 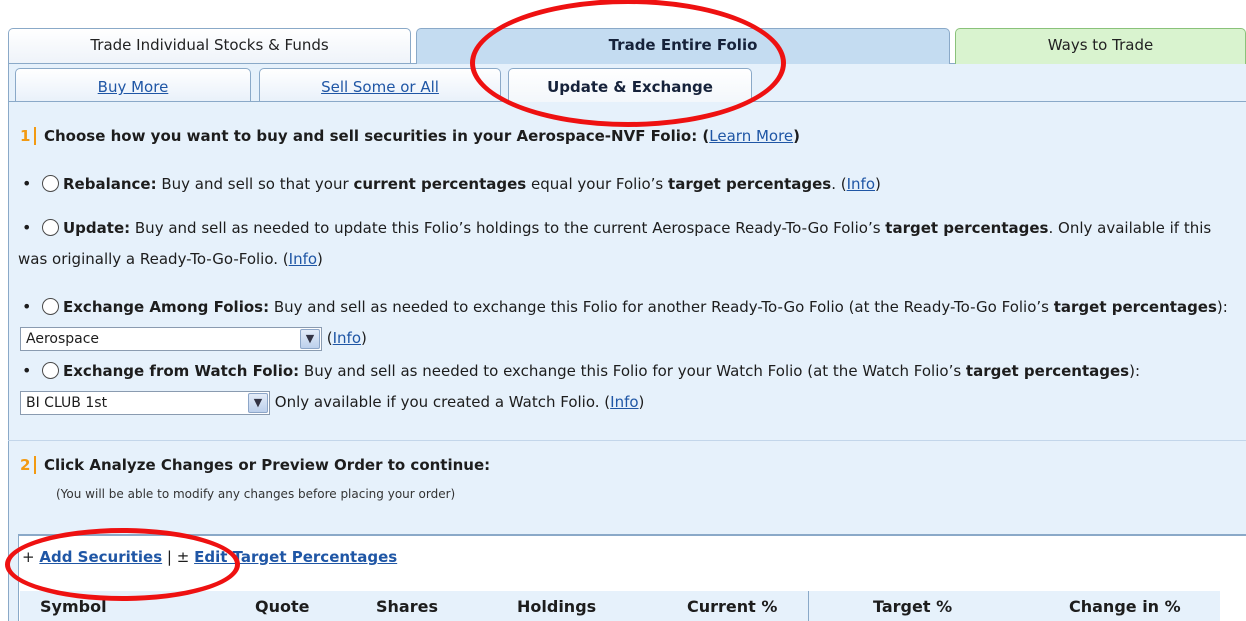 I want to click on option-exchange-among-title: Exchange Among Folios:, so click(x=166, y=307).